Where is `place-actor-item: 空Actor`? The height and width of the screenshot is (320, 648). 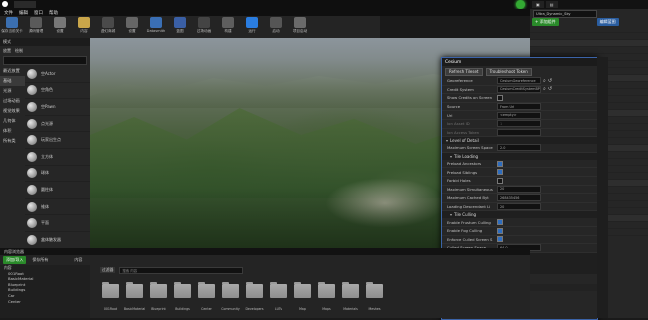 place-actor-item: 空Actor is located at coordinates (57, 74).